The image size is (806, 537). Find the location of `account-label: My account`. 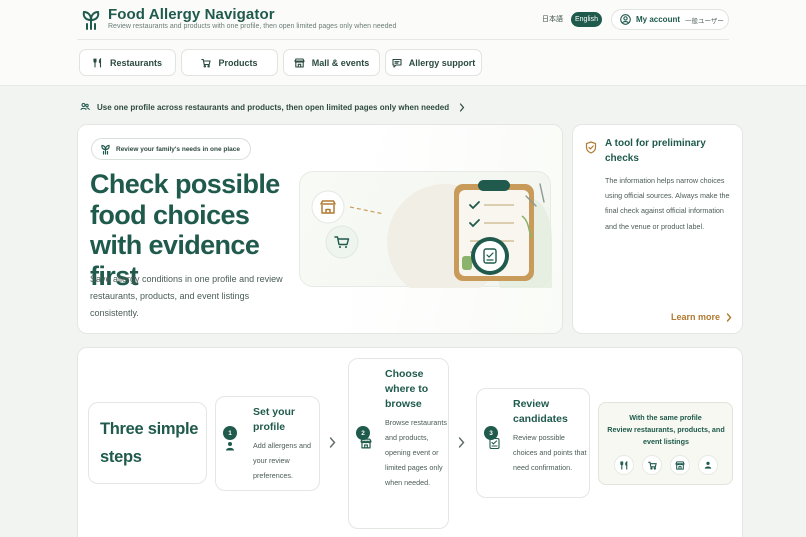

account-label: My account is located at coordinates (658, 19).